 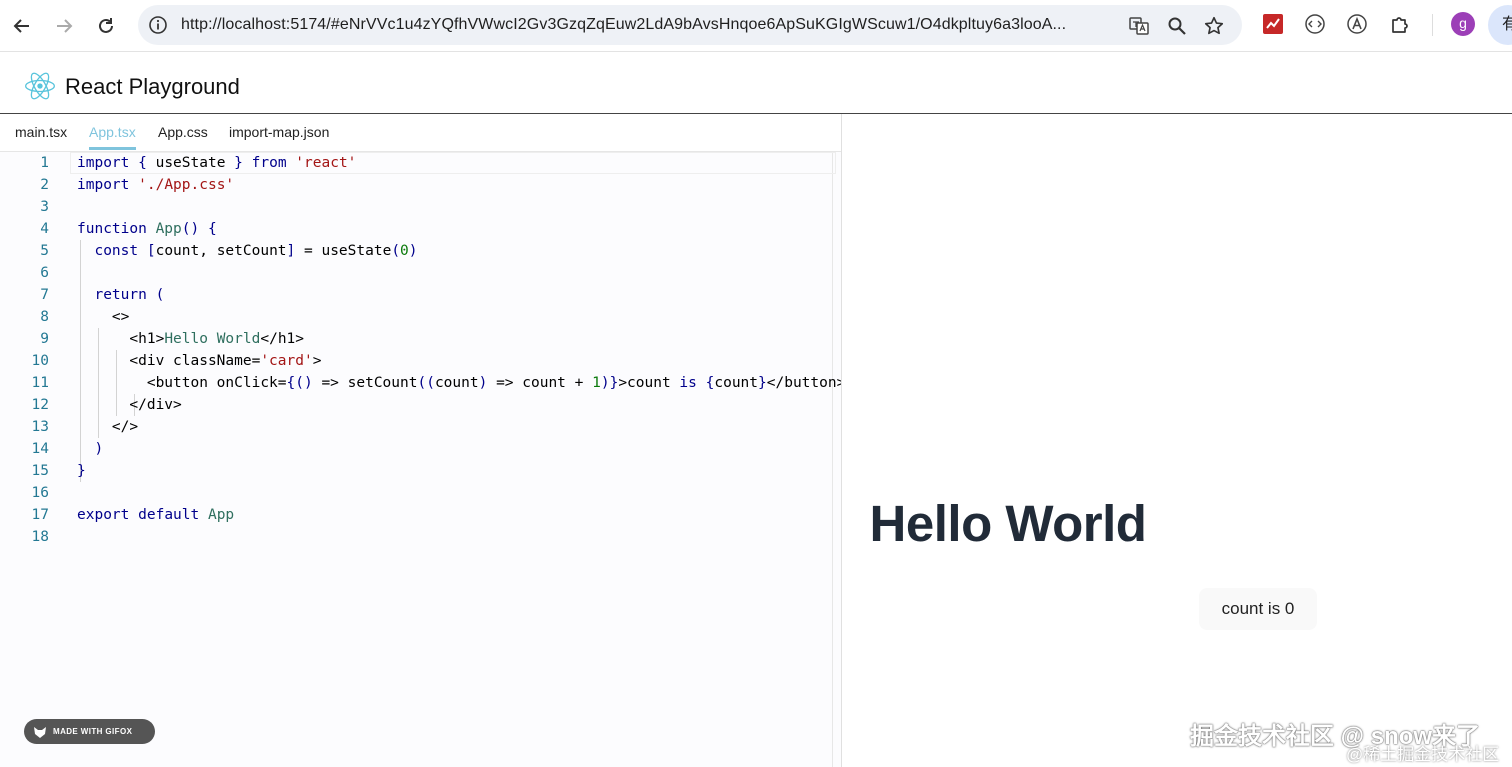 What do you see at coordinates (155, 515) in the screenshot?
I see `code-text: export default App` at bounding box center [155, 515].